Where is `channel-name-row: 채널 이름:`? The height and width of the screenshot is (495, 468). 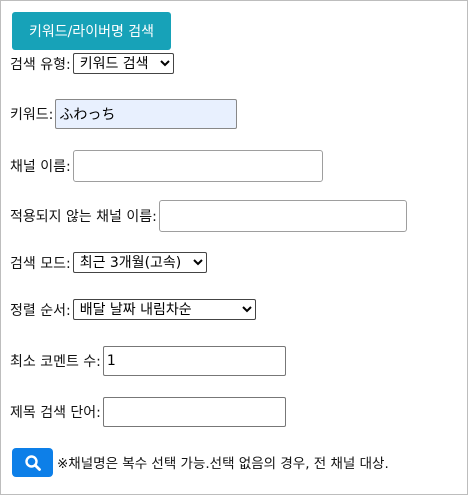
channel-name-row: 채널 이름: is located at coordinates (166, 166).